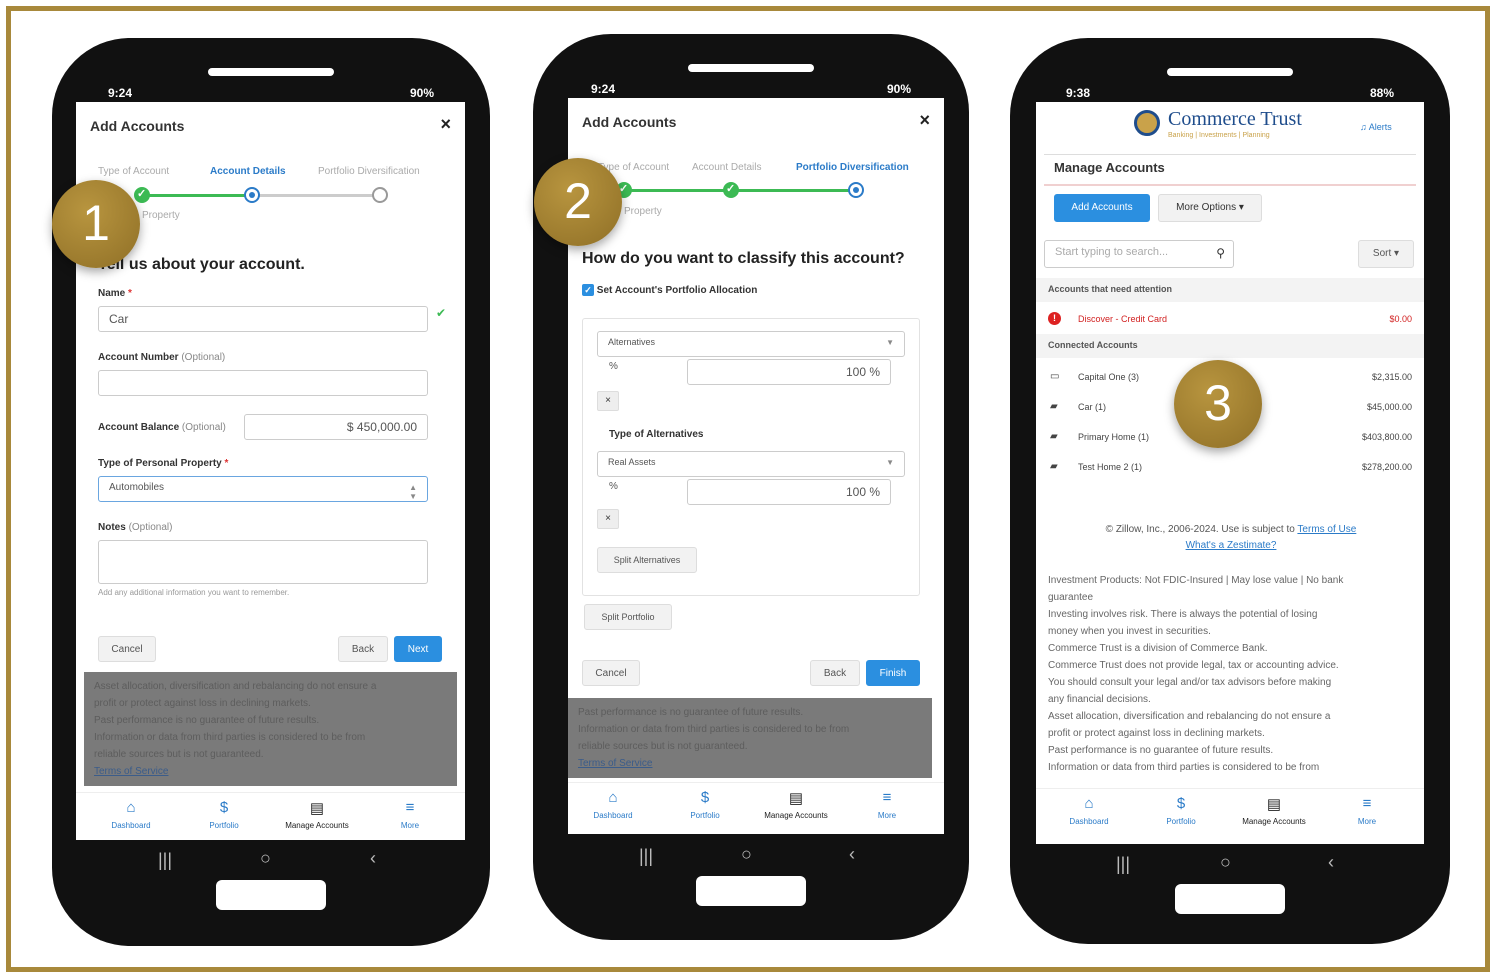 This screenshot has height=977, width=1494. What do you see at coordinates (1400, 319) in the screenshot?
I see `account-amount: $0.00` at bounding box center [1400, 319].